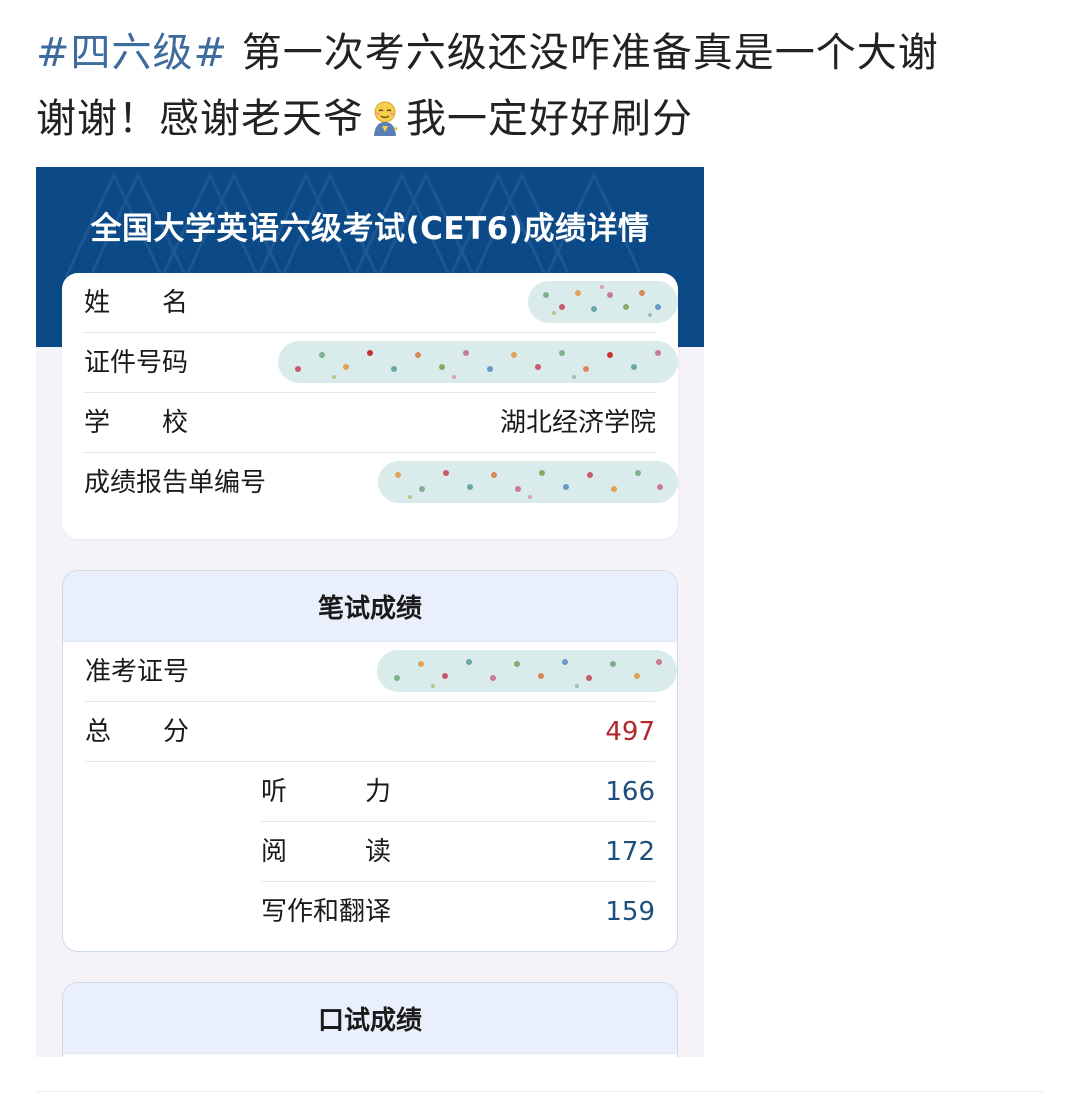 The height and width of the screenshot is (1109, 1080). I want to click on post-text: #四六级# 第一次考六级还没咋准备真是一个大谢 谢谢！感谢老天爷 我一定好好刷分, so click(536, 86).